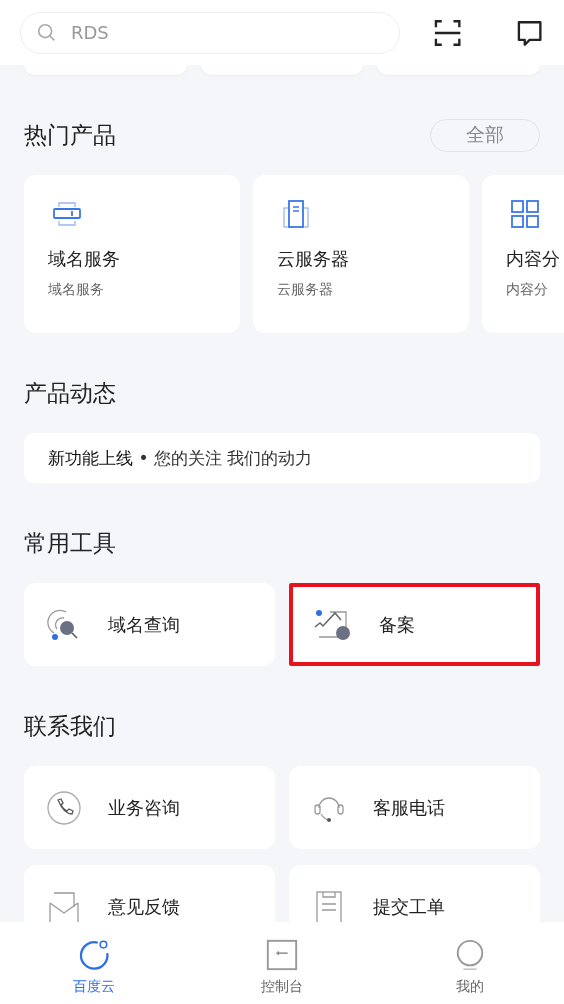 The height and width of the screenshot is (1004, 564). I want to click on section-title: 热门产品, so click(70, 135).